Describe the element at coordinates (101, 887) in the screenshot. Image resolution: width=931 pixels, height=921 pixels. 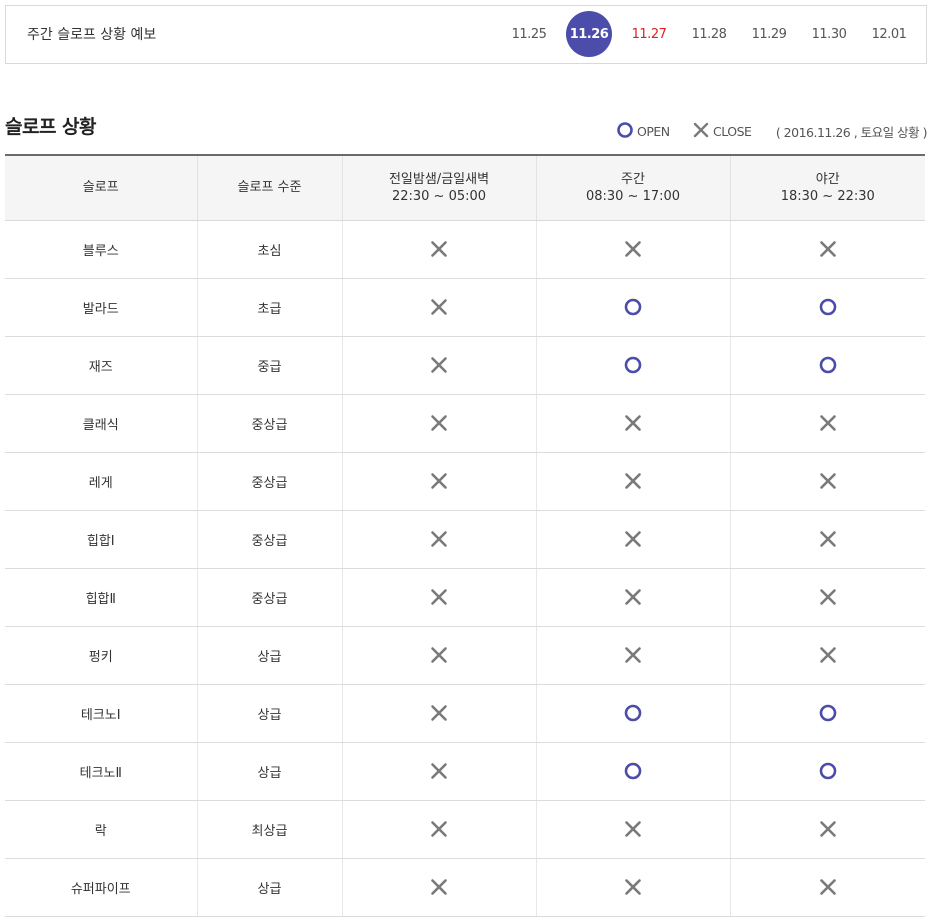
I see `slope-name: 슈퍼파이프` at that location.